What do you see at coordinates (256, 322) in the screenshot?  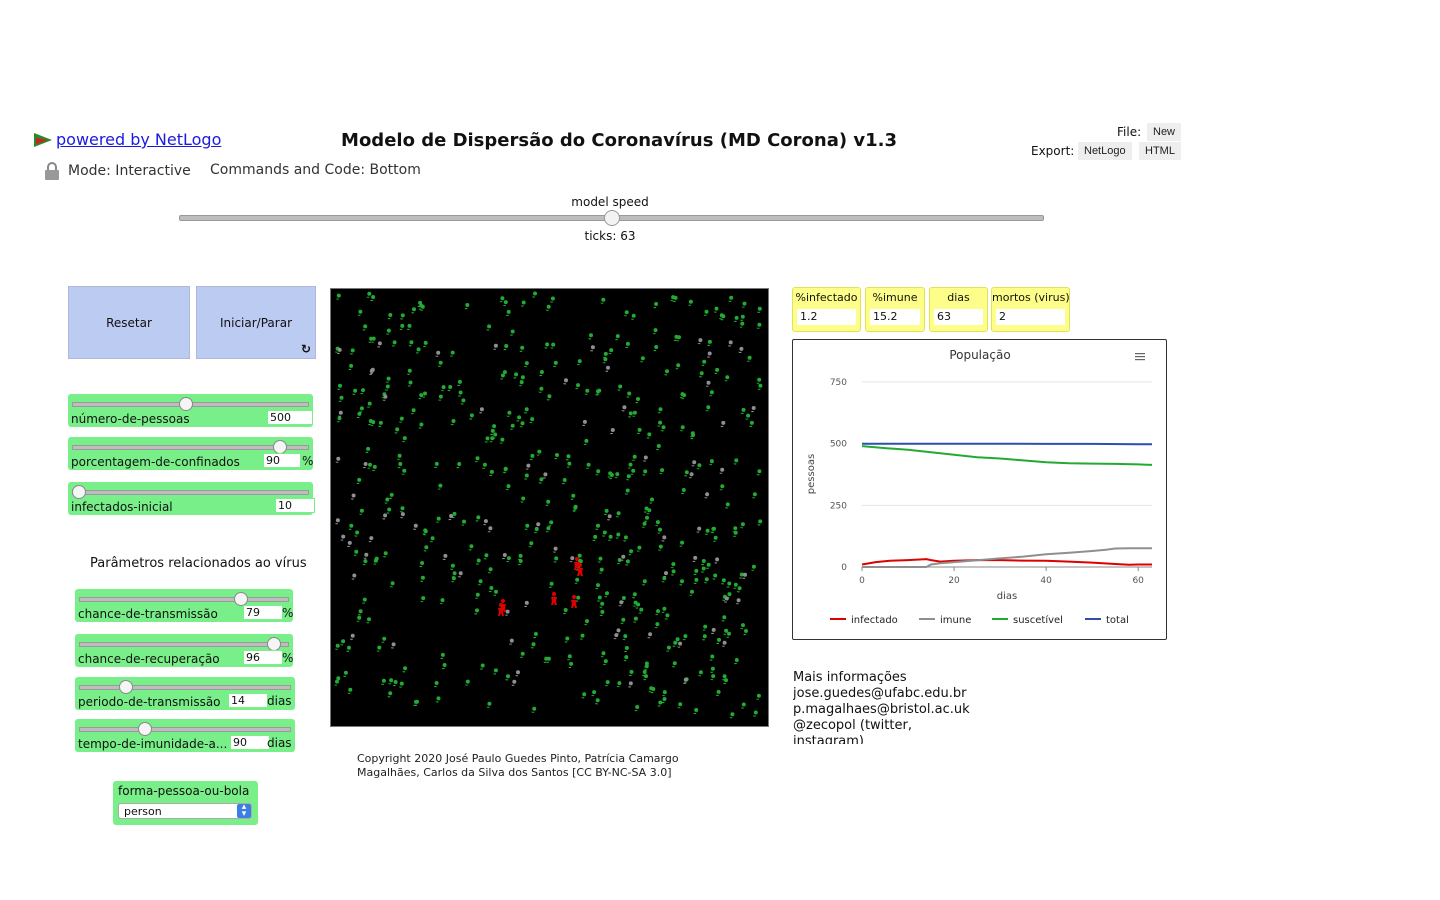 I see `go-stop-button: Iniciar/Parar ↻` at bounding box center [256, 322].